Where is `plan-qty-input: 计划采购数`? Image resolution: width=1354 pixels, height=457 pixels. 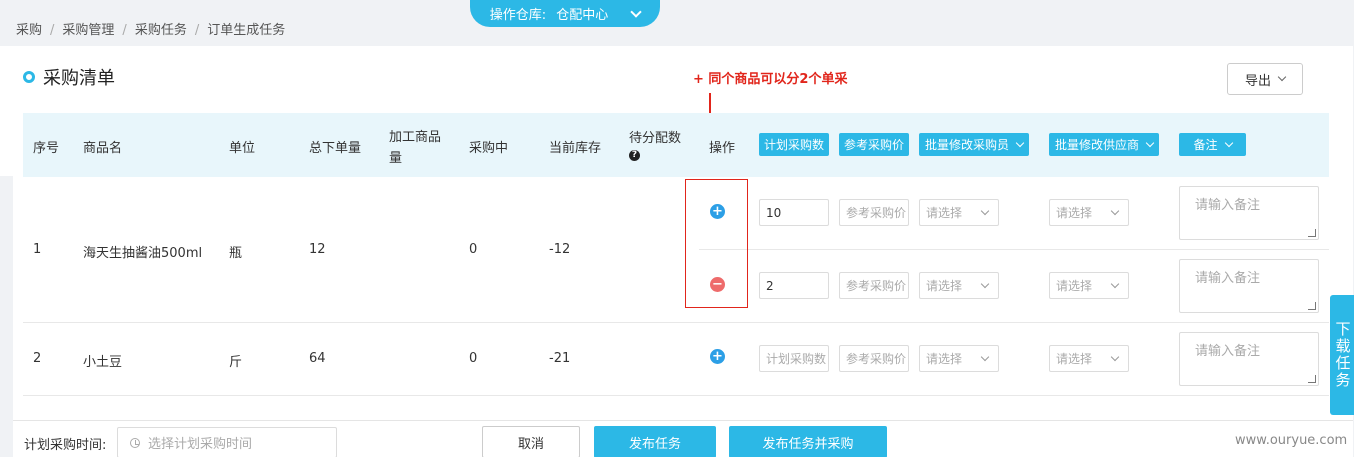
plan-qty-input: 计划采购数 is located at coordinates (794, 358).